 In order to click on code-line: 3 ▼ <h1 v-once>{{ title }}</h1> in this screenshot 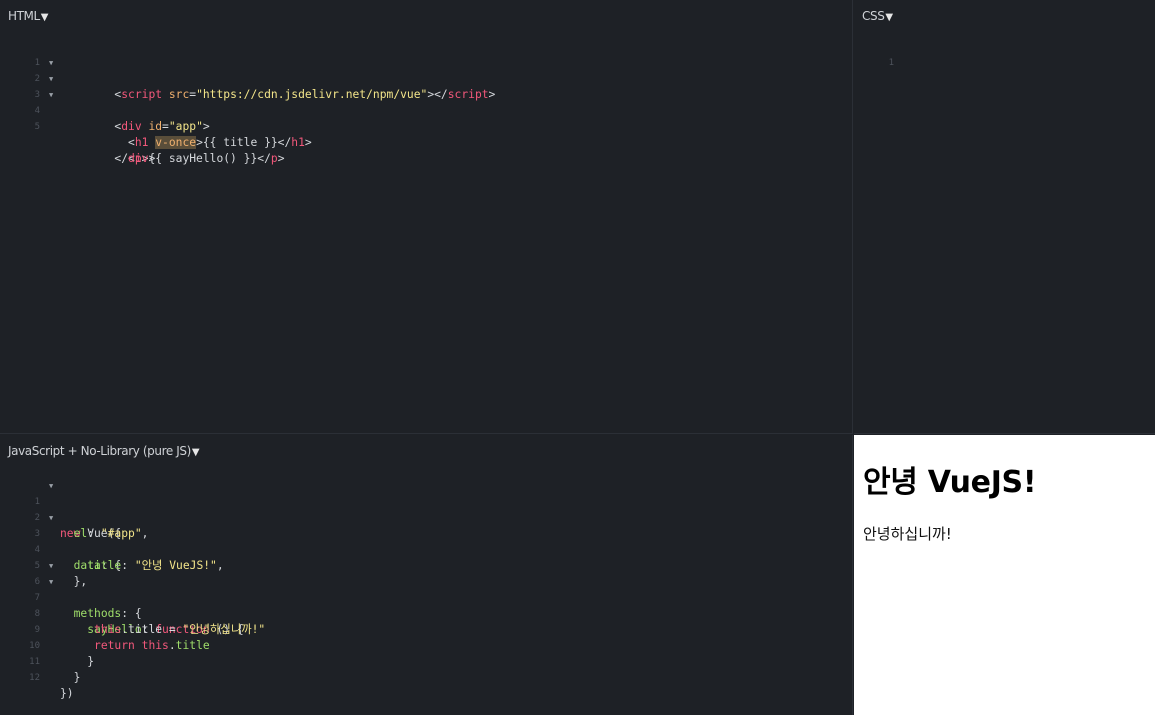, I will do `click(426, 110)`.